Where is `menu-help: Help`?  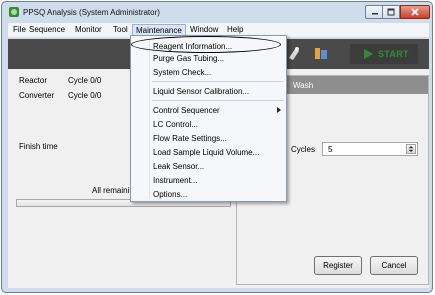
menu-help: Help is located at coordinates (235, 29).